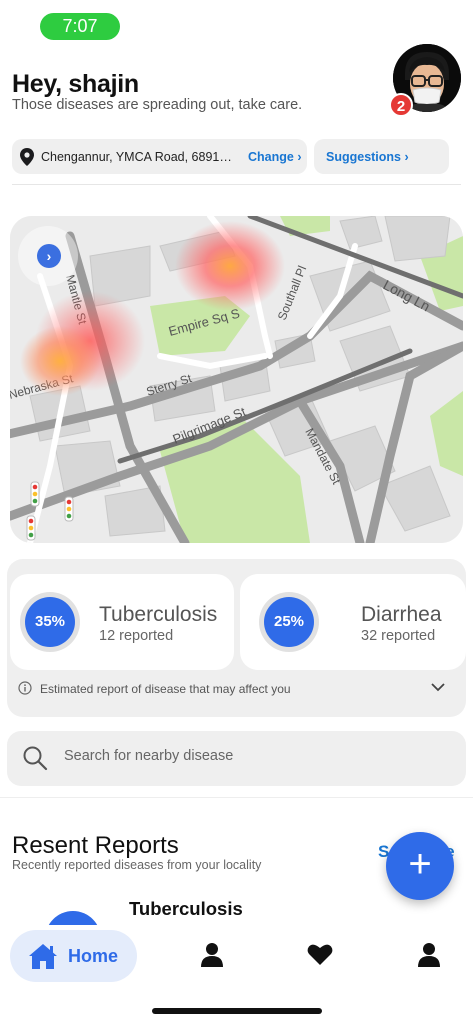  What do you see at coordinates (398, 636) in the screenshot?
I see `disease-report-count: 32 reported` at bounding box center [398, 636].